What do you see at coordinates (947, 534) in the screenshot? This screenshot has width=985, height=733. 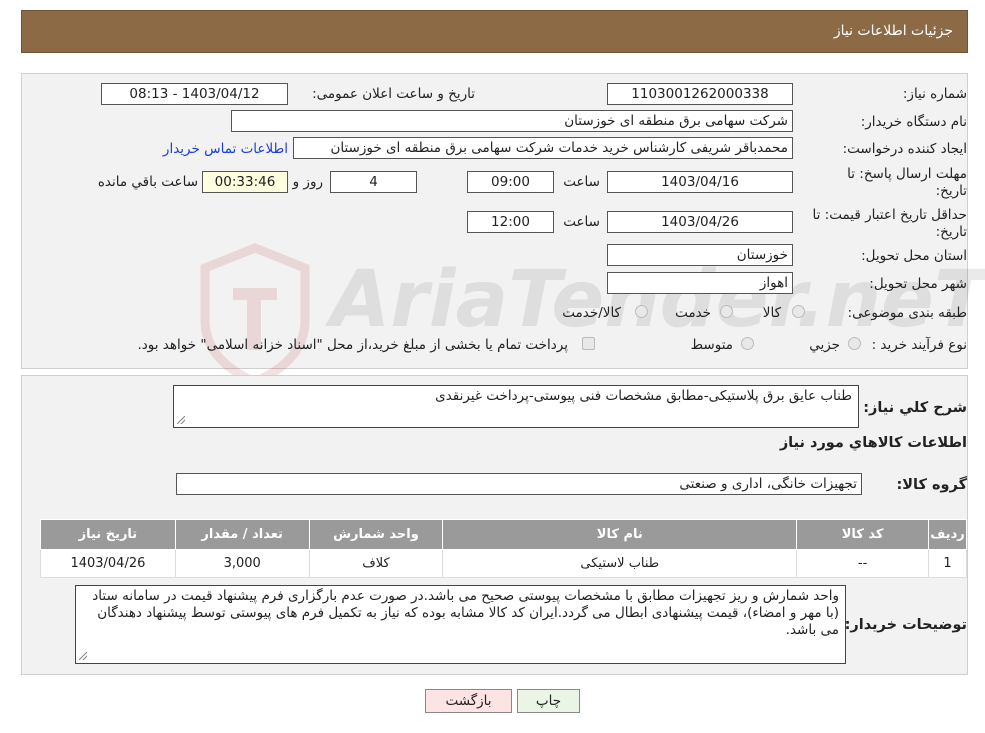 I see `col-row: رديف` at bounding box center [947, 534].